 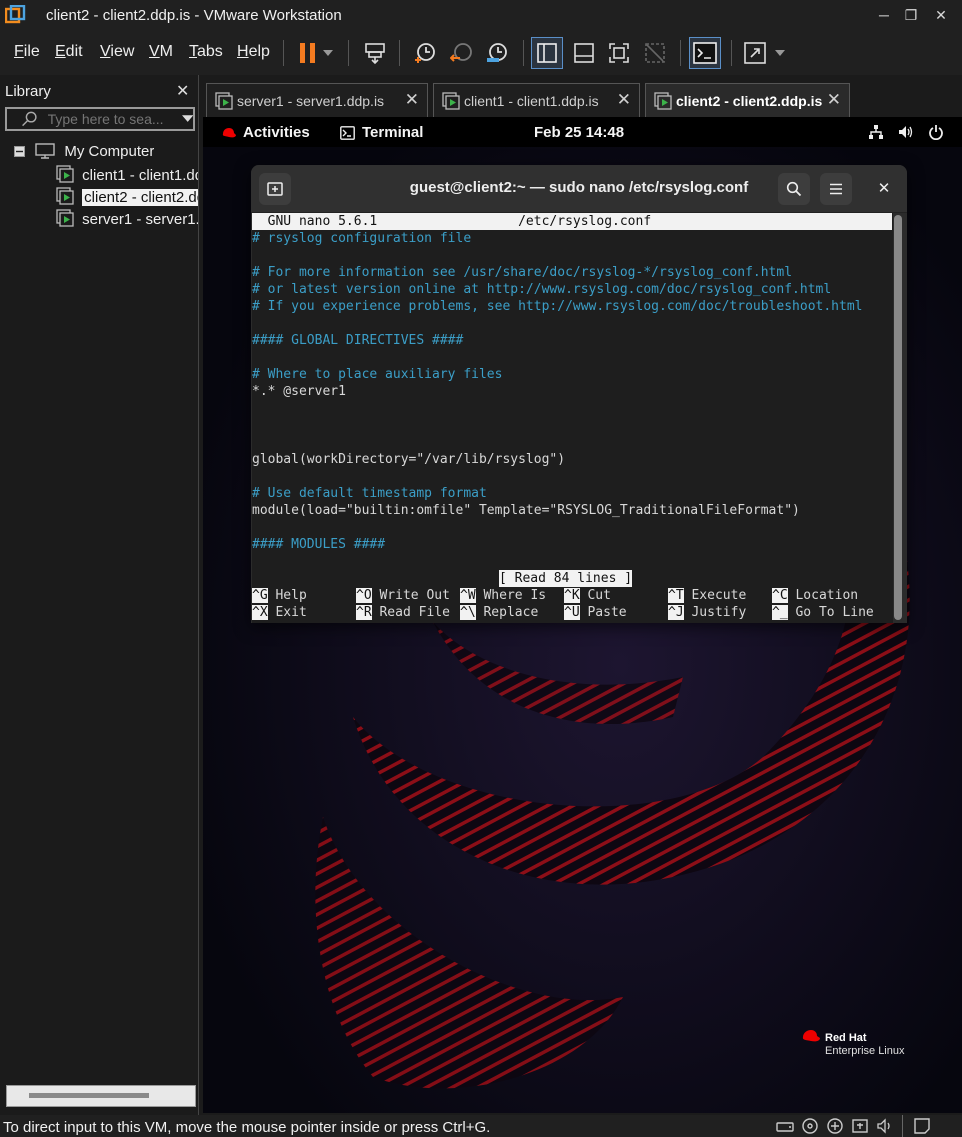 I want to click on redhat-wordmark: Red Hat, so click(x=846, y=1038).